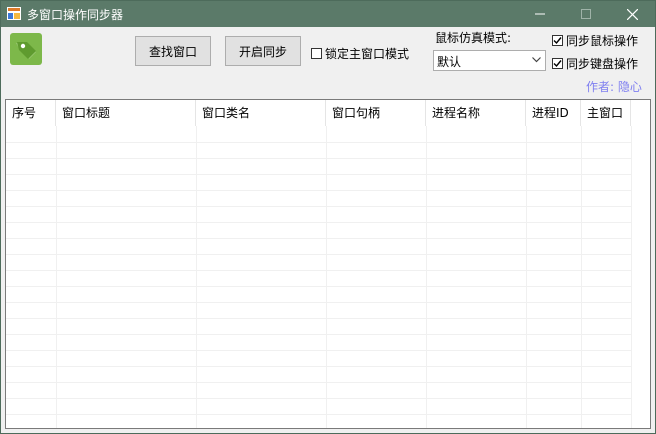 The image size is (656, 434). Describe the element at coordinates (476, 113) in the screenshot. I see `column-header-process-name: 进程名称` at that location.